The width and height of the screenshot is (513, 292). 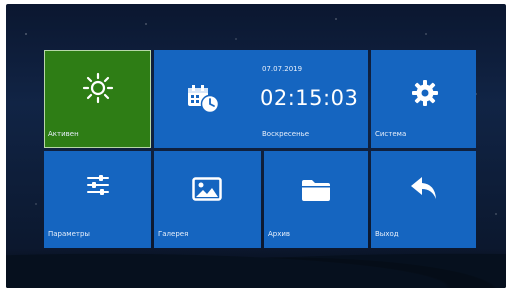 I want to click on tile-active: Активен, so click(x=97, y=99).